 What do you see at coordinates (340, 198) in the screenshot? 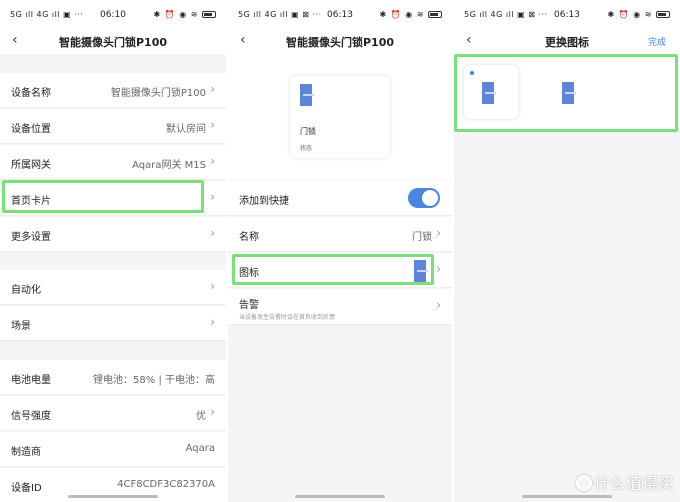
I see `row-add-shortcut: 添加到快捷` at bounding box center [340, 198].